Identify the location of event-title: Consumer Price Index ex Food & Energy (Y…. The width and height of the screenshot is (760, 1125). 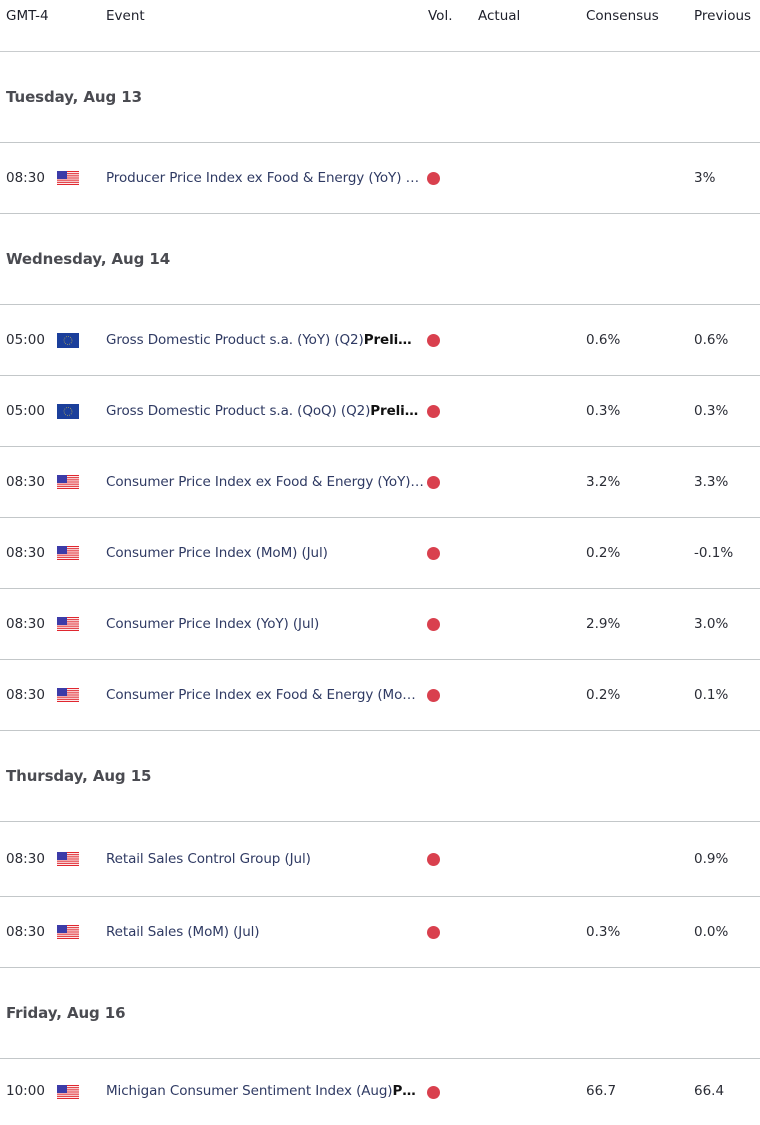
(265, 481).